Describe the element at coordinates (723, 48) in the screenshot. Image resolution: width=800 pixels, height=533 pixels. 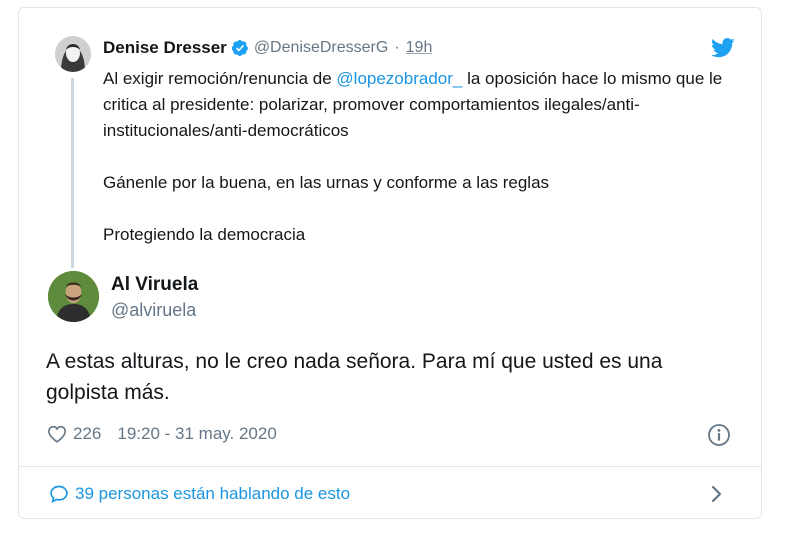
I see `twitter-bird-icon` at that location.